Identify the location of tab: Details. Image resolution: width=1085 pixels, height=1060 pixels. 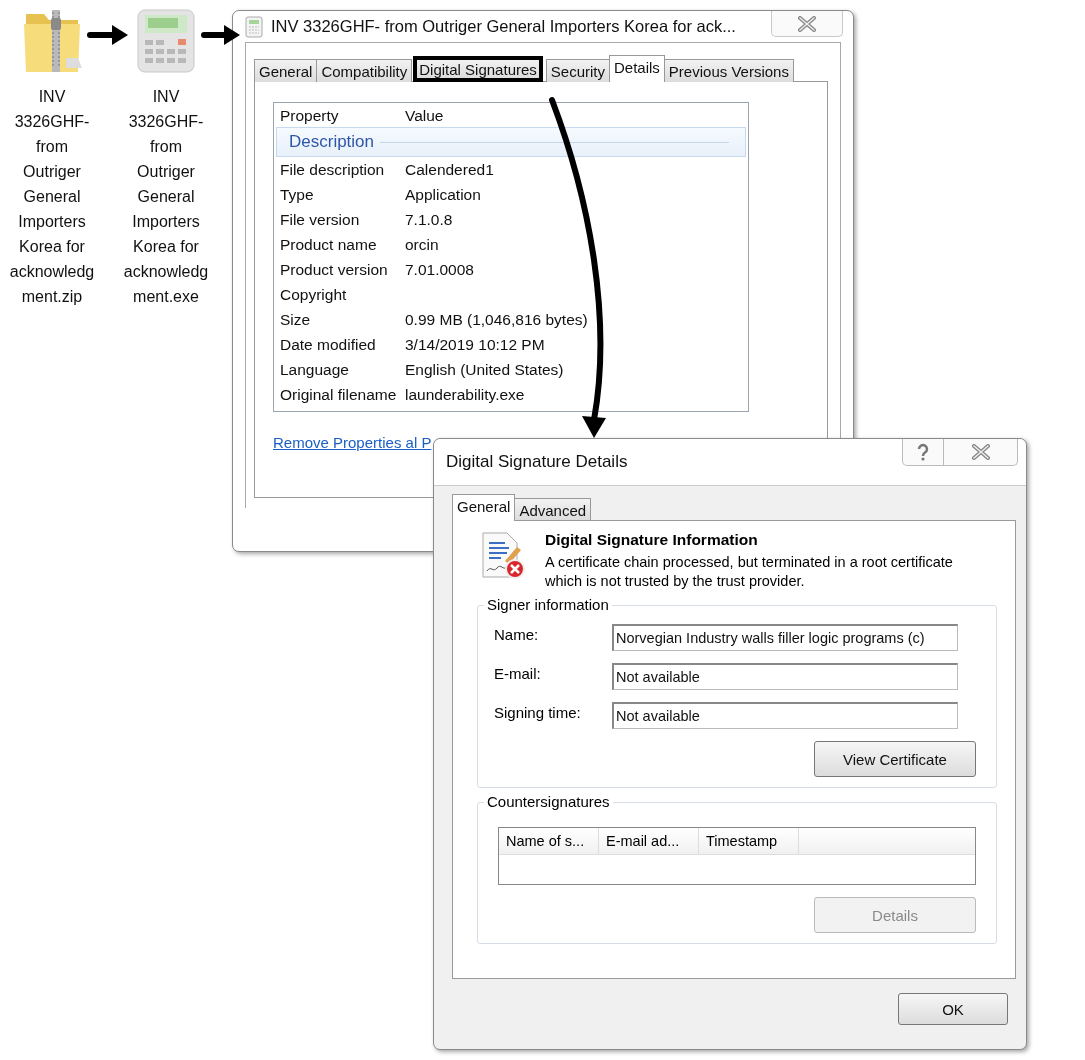
(637, 69).